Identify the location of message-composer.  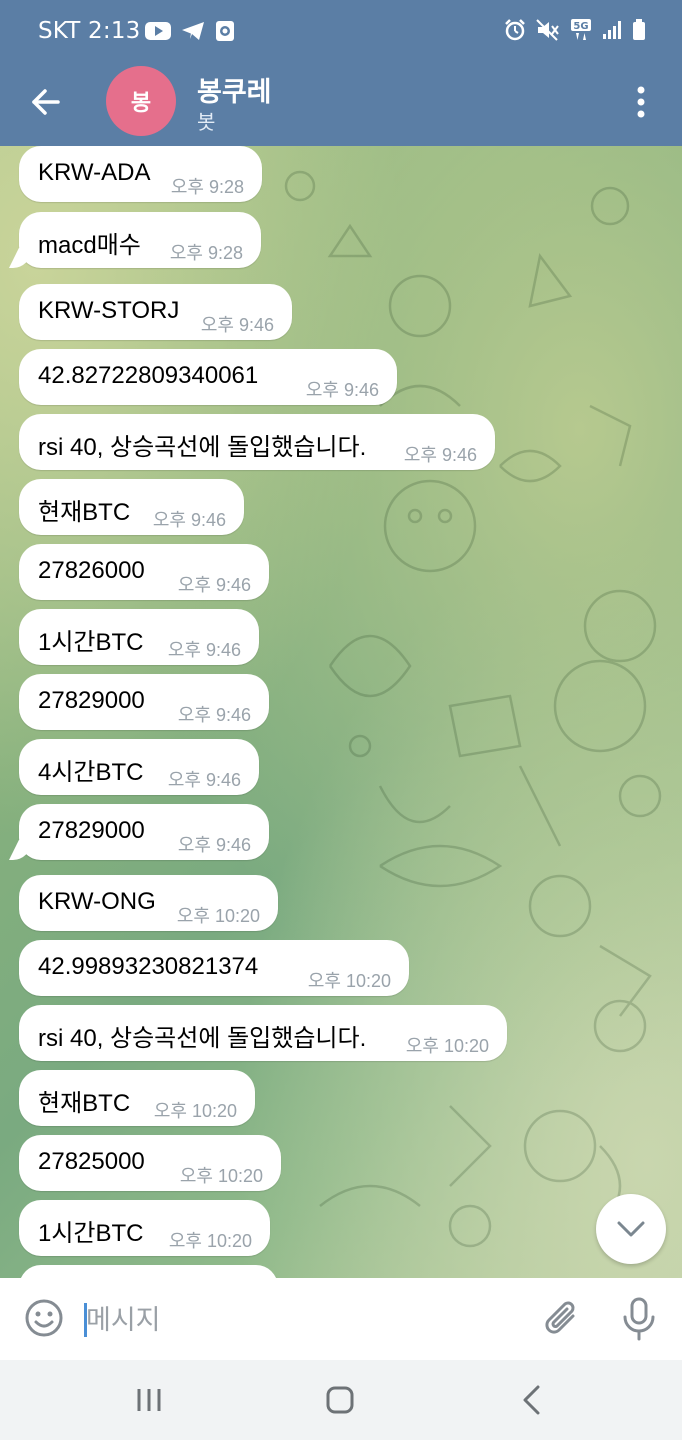
(341, 1319).